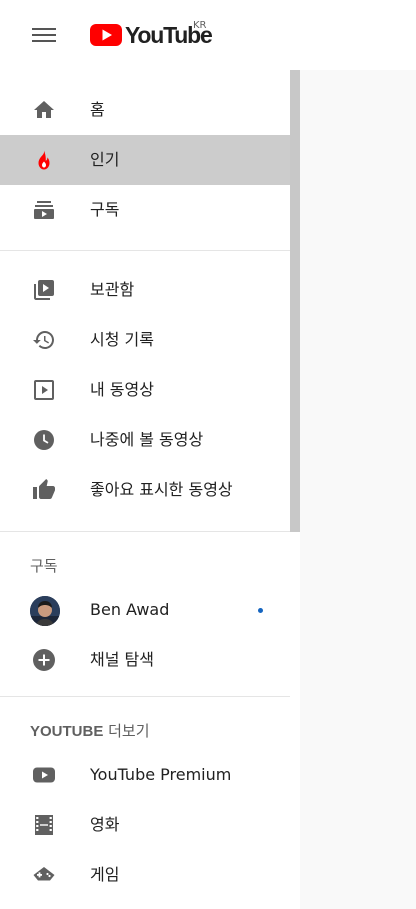  Describe the element at coordinates (44, 160) in the screenshot. I see `trending-icon` at that location.